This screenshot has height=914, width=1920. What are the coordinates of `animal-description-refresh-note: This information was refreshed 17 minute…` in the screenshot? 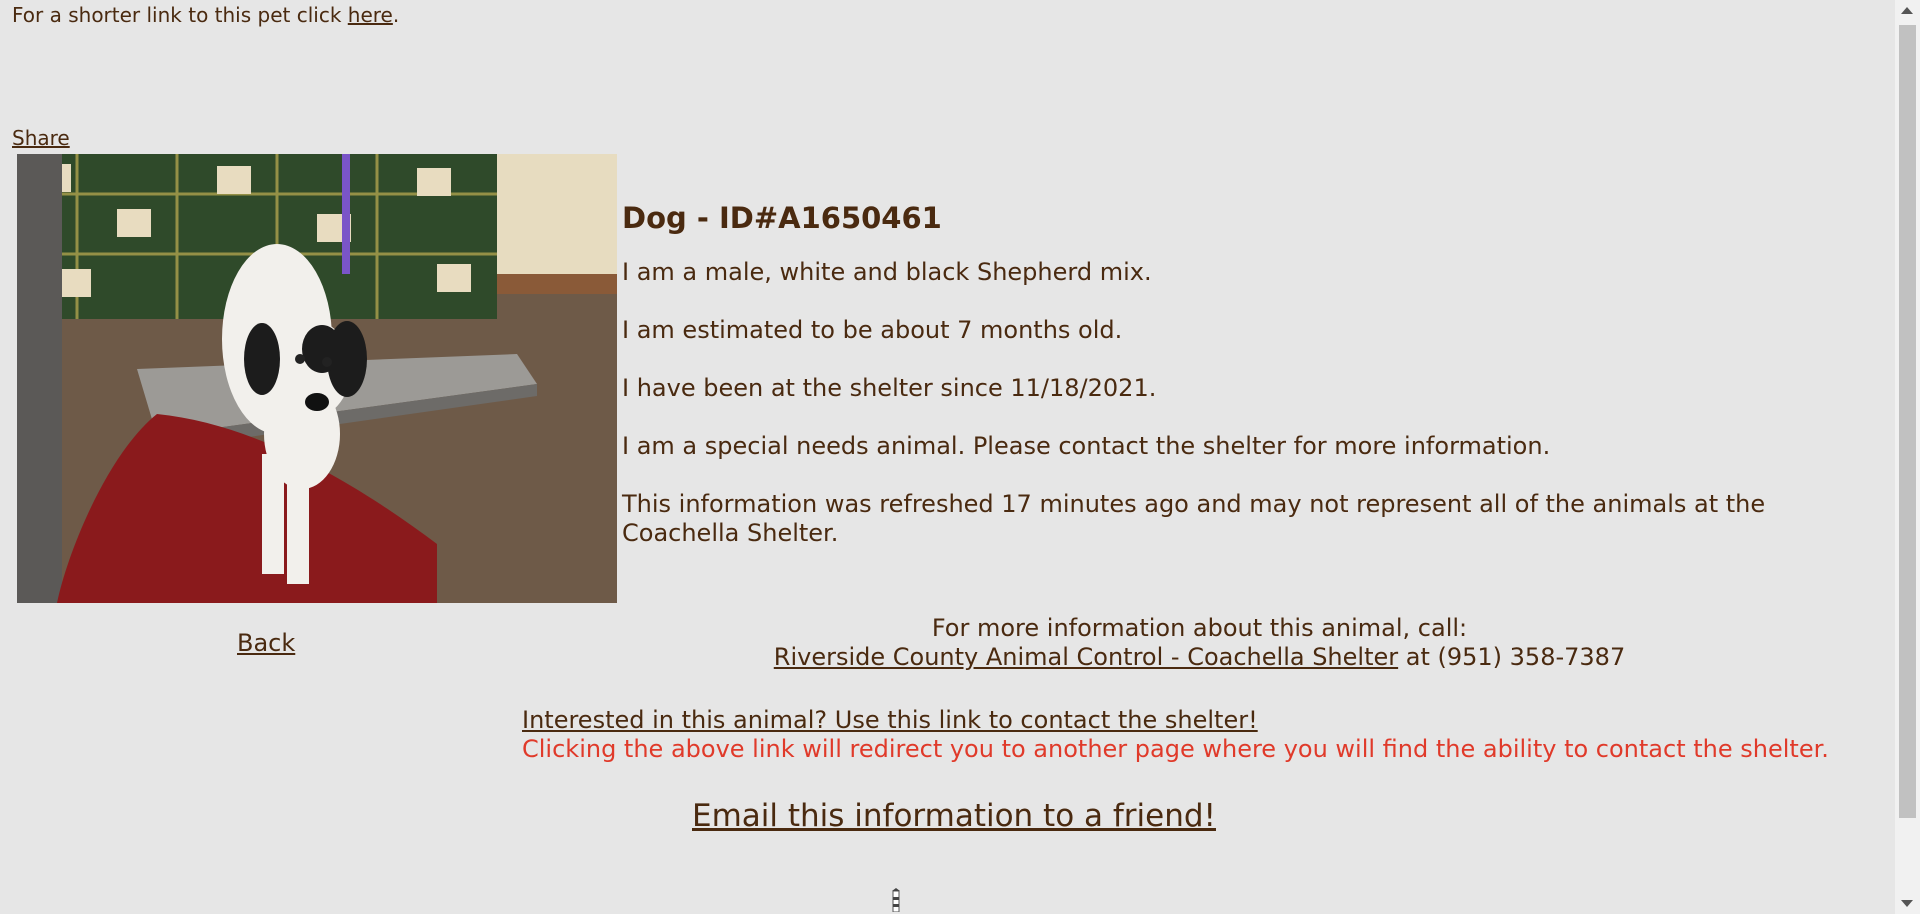 It's located at (1194, 518).